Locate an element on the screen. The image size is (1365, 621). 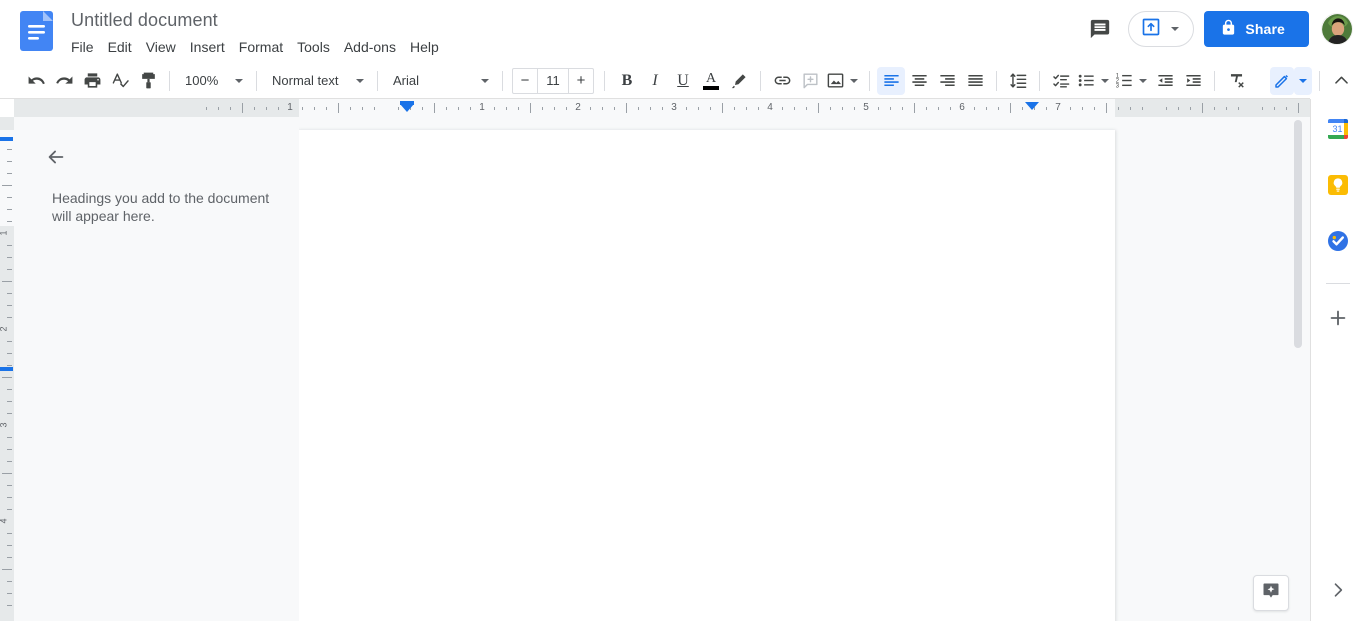
docs-logo-icon is located at coordinates (36, 31).